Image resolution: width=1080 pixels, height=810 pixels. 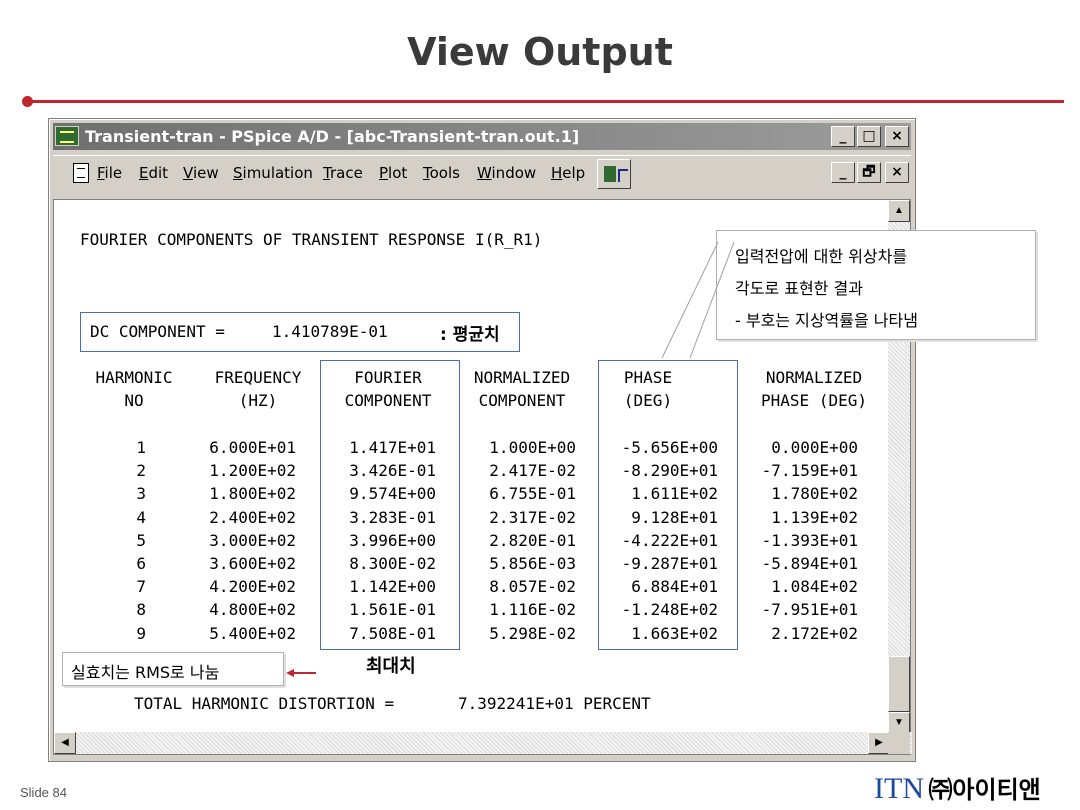 What do you see at coordinates (897, 136) in the screenshot?
I see `close-button: ×` at bounding box center [897, 136].